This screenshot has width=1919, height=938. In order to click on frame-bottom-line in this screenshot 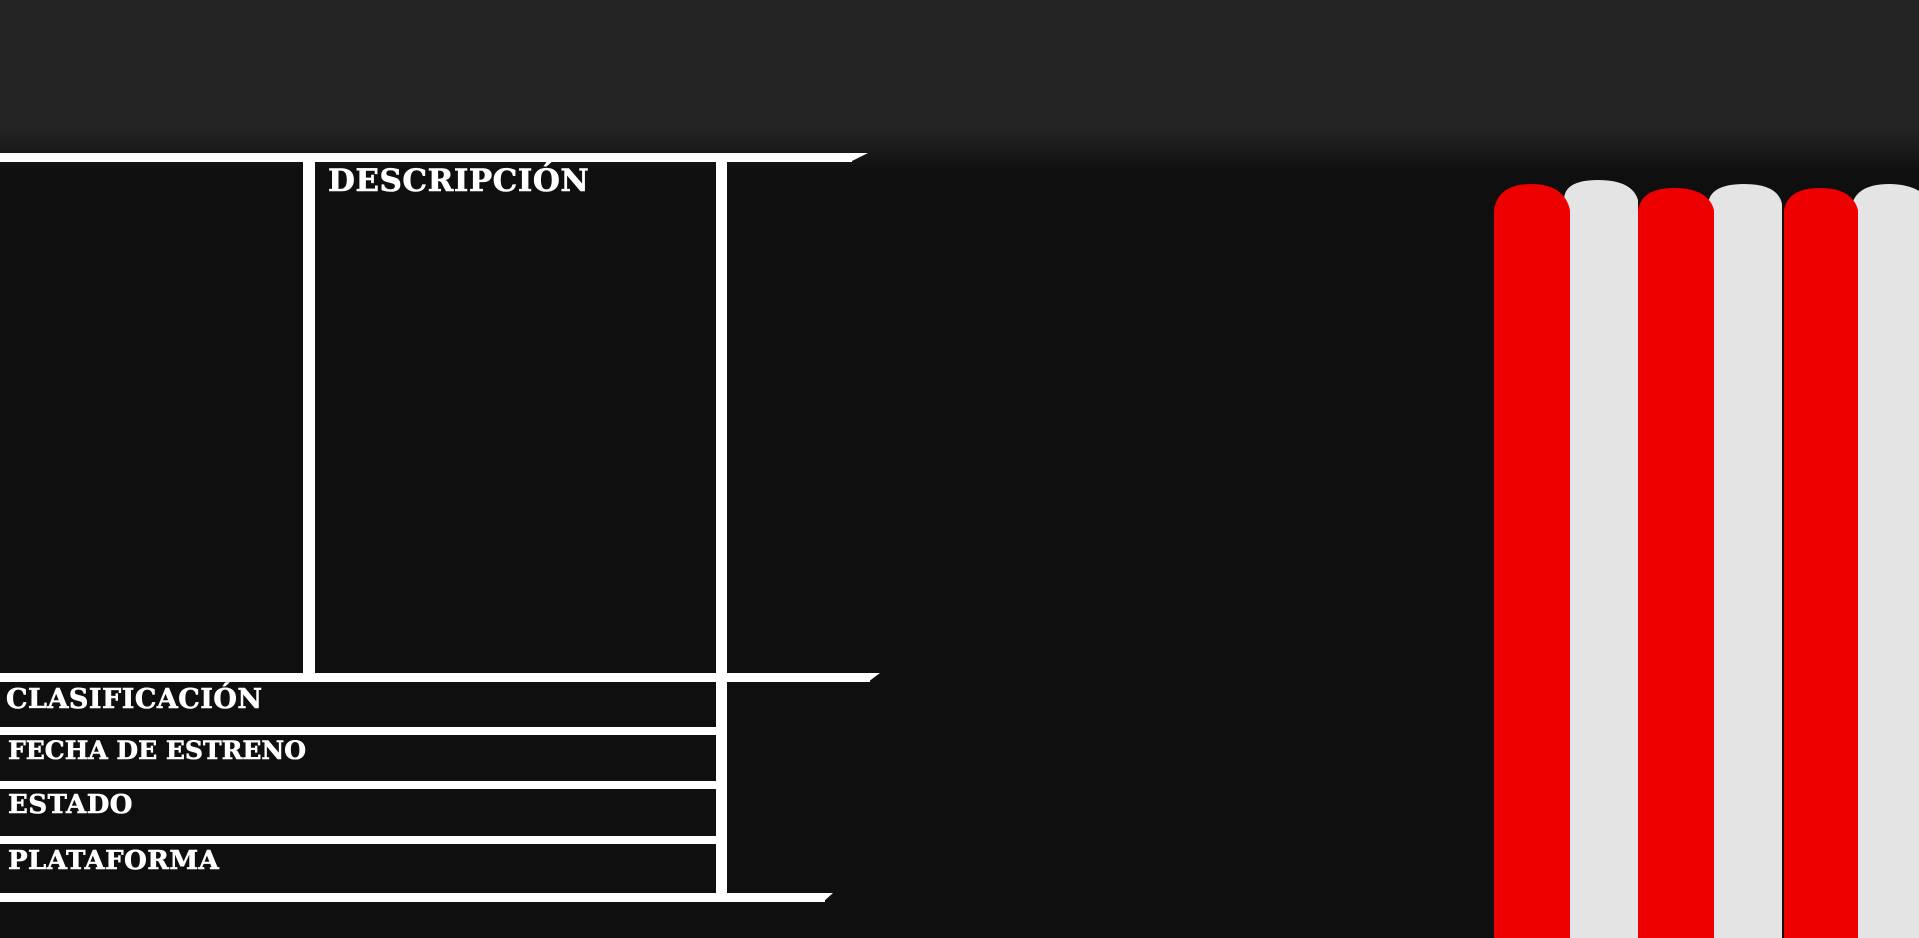, I will do `click(412, 897)`.